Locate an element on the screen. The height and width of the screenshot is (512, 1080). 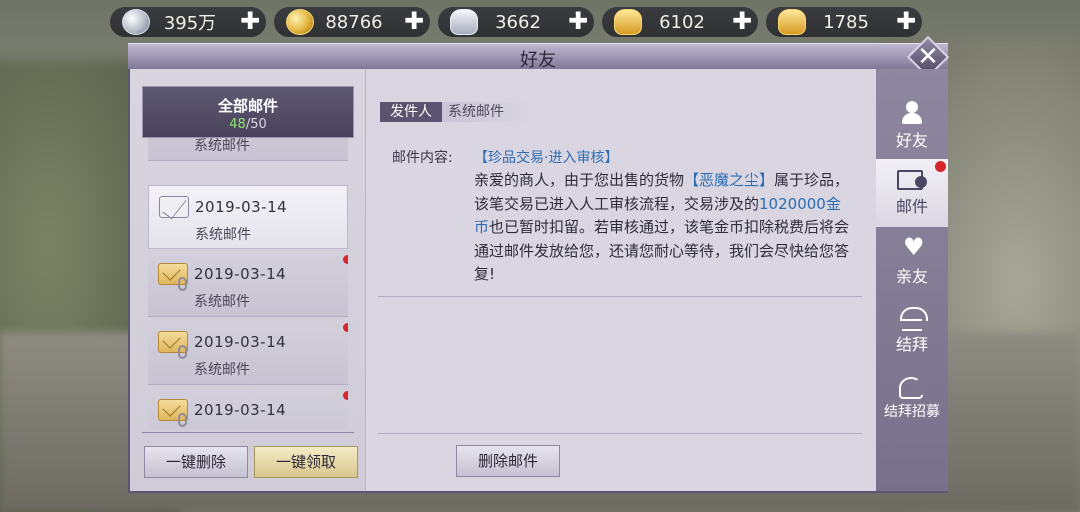
mail-count-total: /50 is located at coordinates (256, 124).